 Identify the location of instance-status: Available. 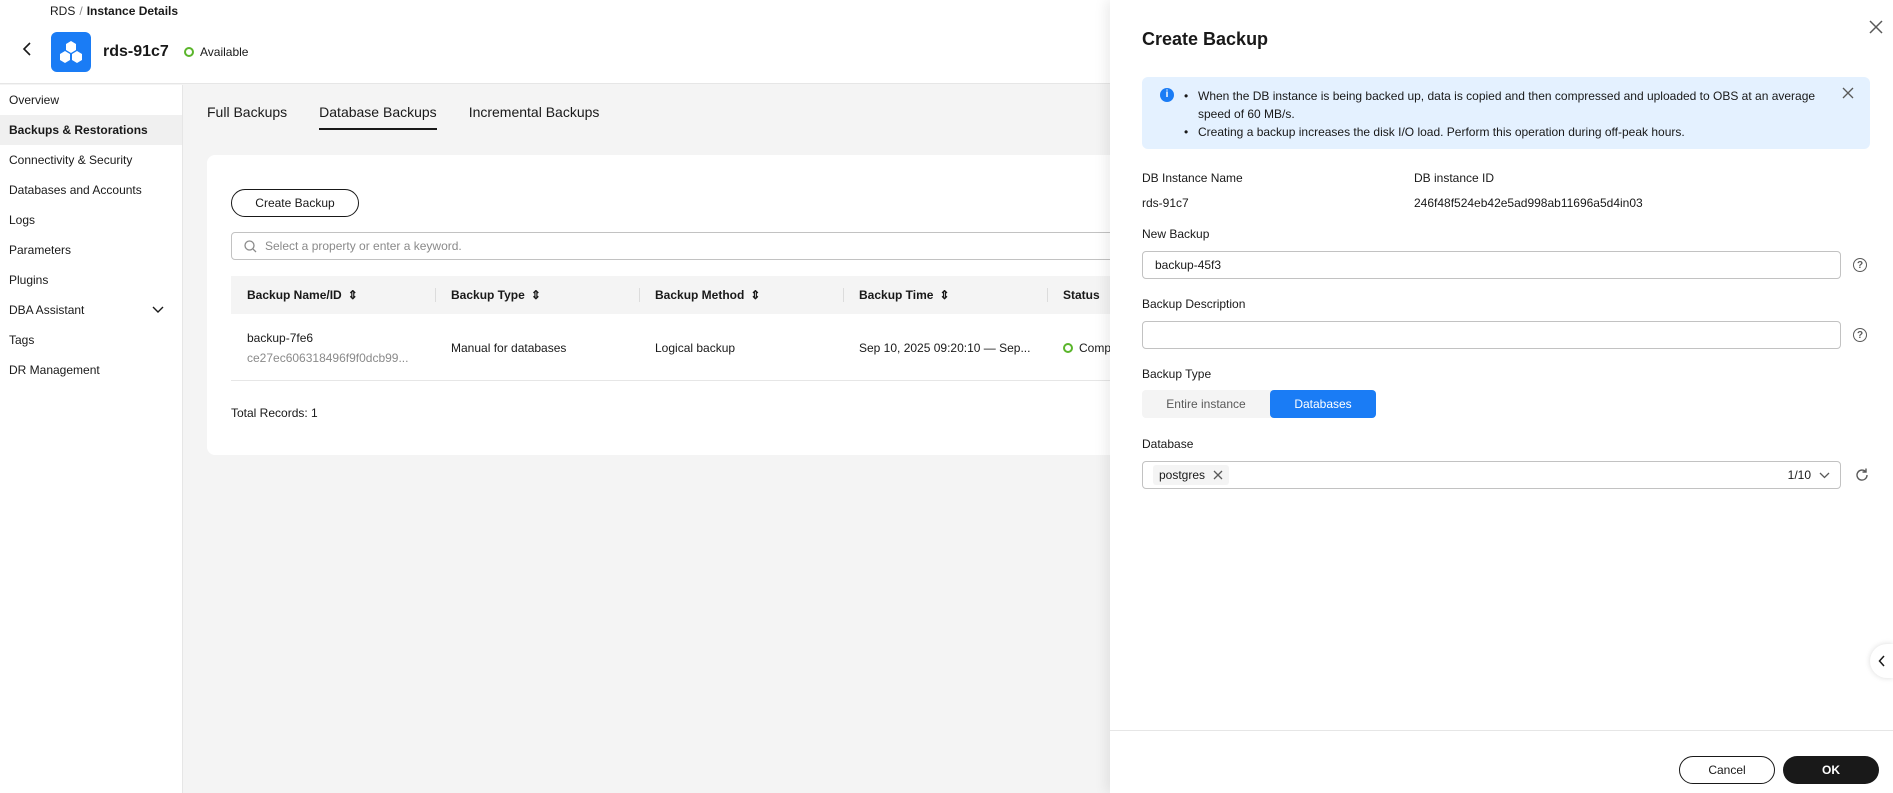
(216, 52).